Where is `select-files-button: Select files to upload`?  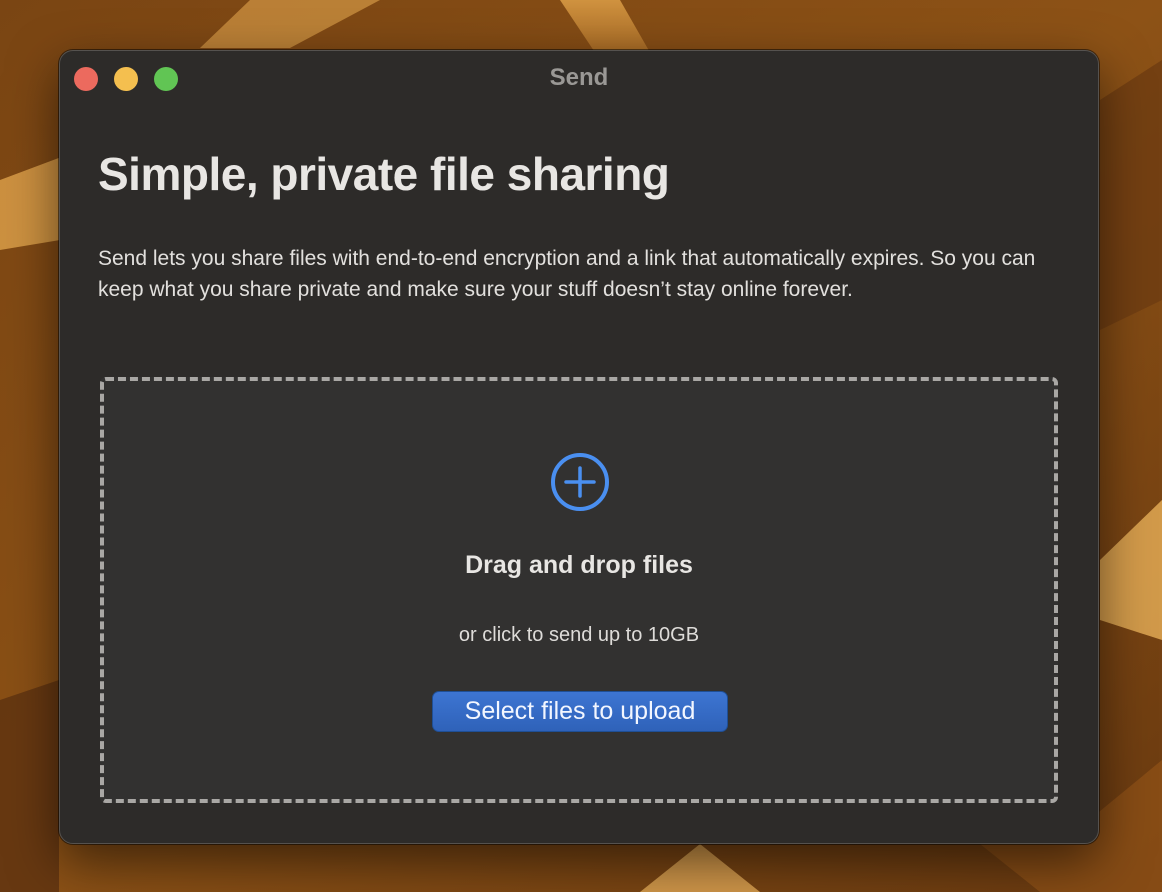
select-files-button: Select files to upload is located at coordinates (580, 711).